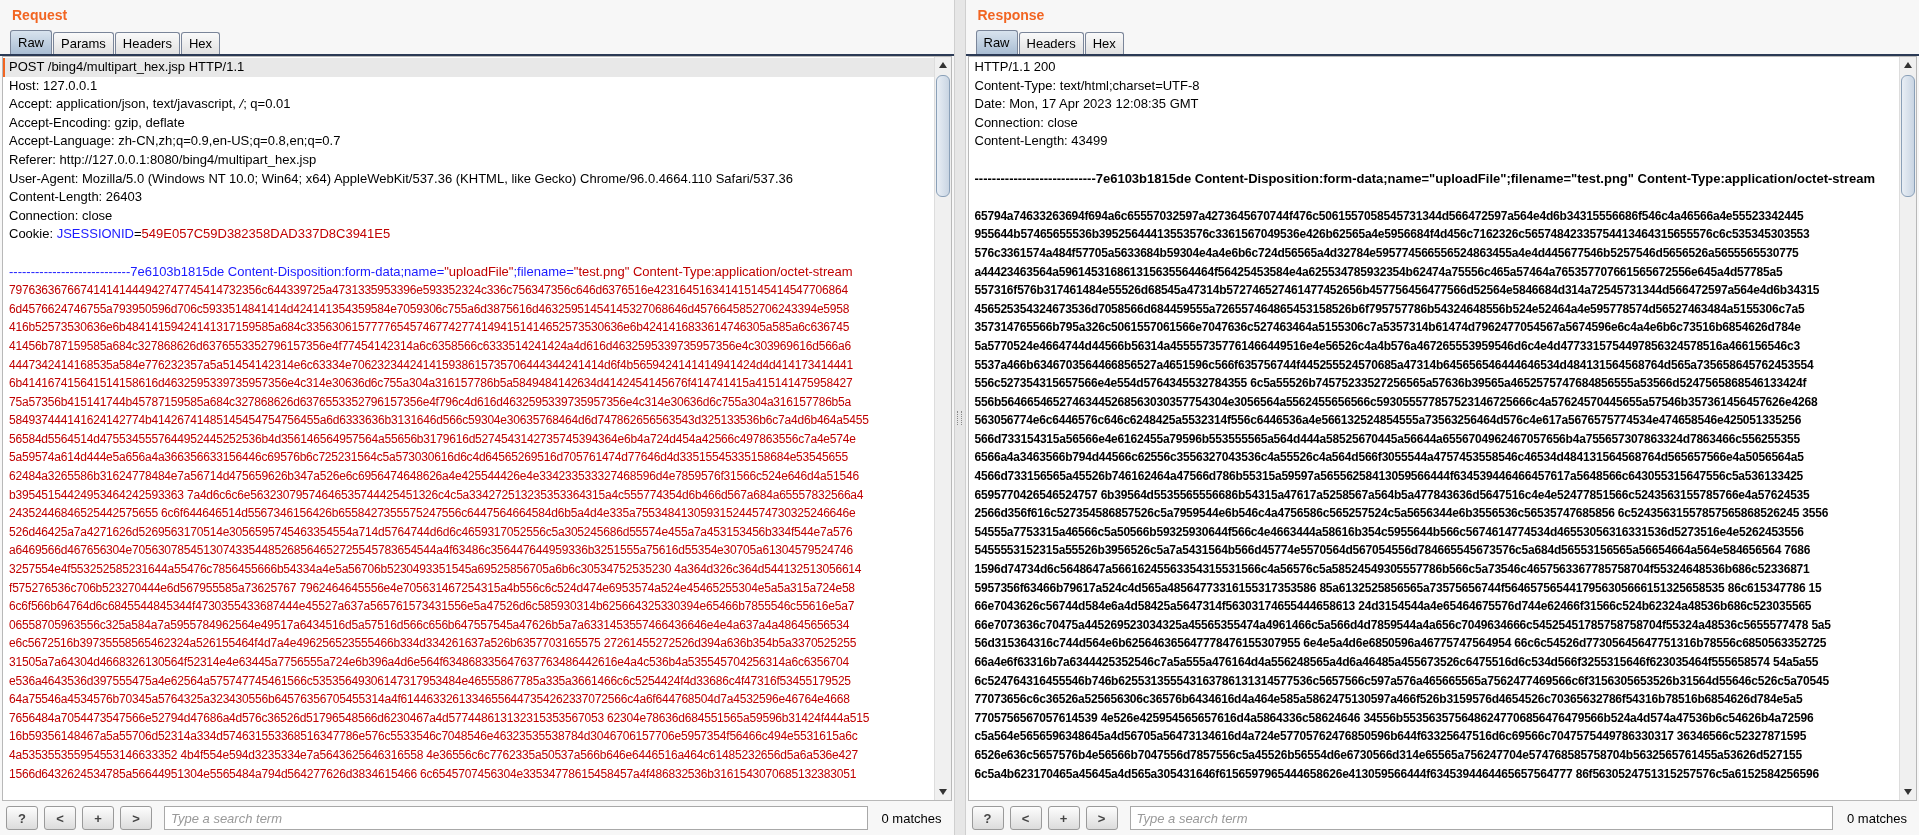 The height and width of the screenshot is (835, 1919). Describe the element at coordinates (1396, 662) in the screenshot. I see `hex-body-line: 66a4e6f63316b7a6344425352546c7a5a555a476164d4a556248565a4d6a46485a455673526c6475516d6c534d566f3255315646f623035464f555658574 54a5a55` at that location.